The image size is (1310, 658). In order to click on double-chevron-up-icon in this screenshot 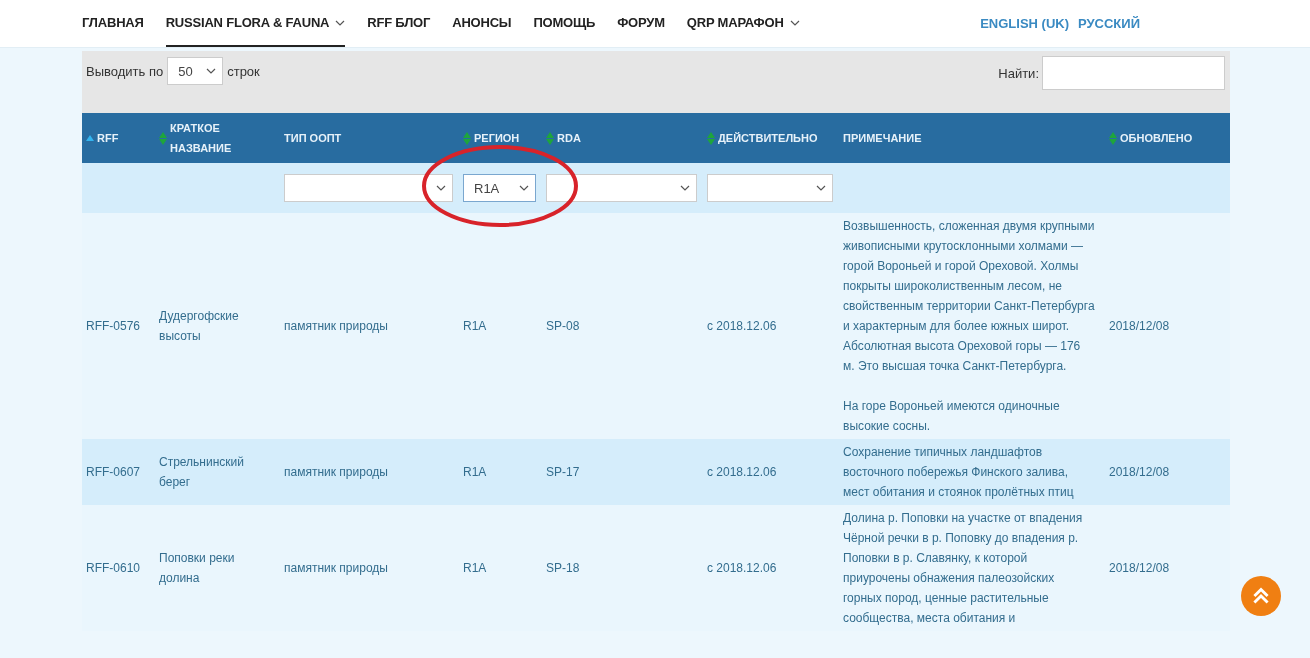, I will do `click(1261, 596)`.